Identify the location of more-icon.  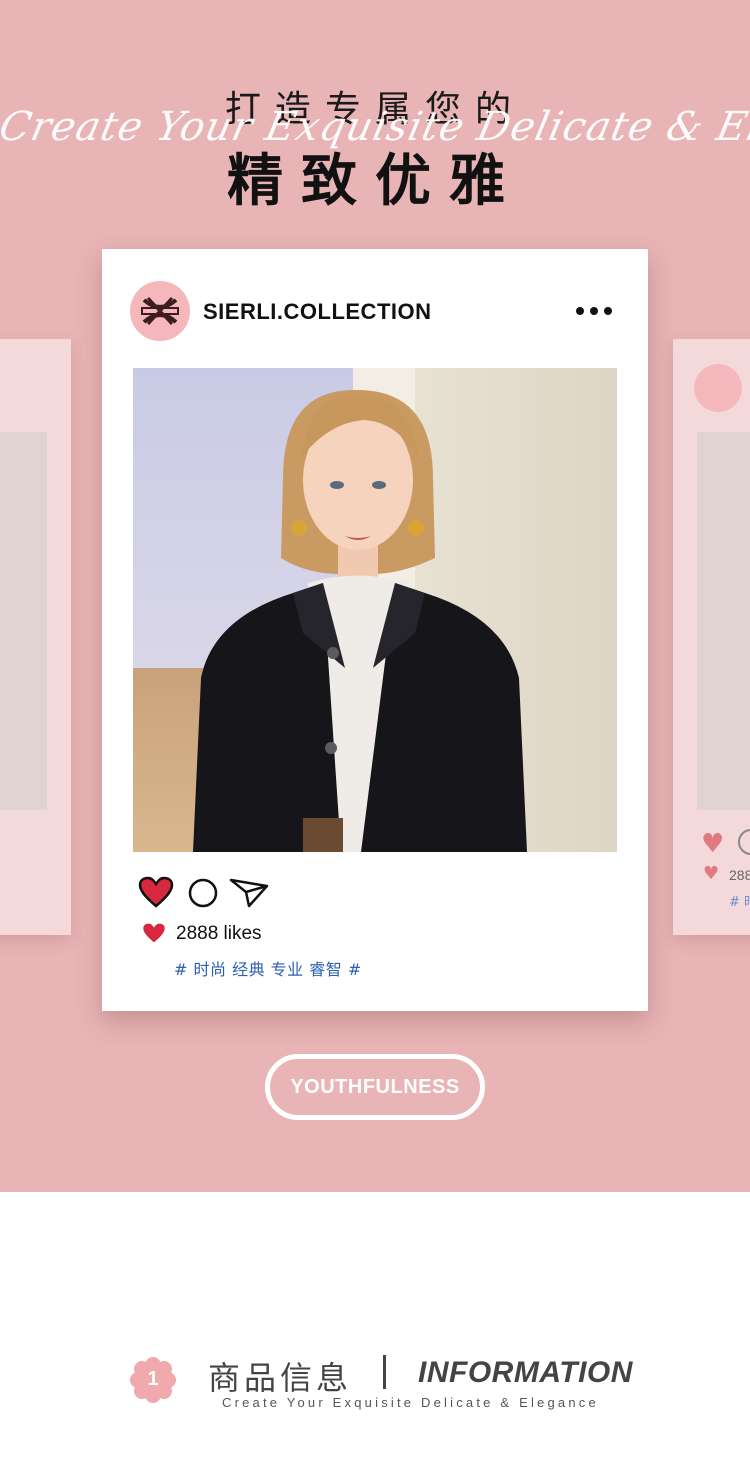
(596, 311).